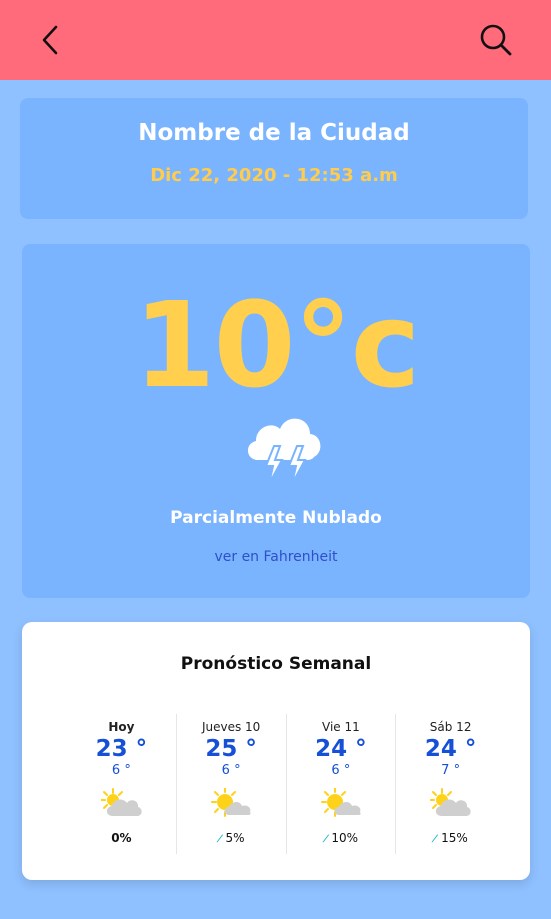 The height and width of the screenshot is (919, 551). Describe the element at coordinates (276, 345) in the screenshot. I see `current-temperature: 10°c` at that location.